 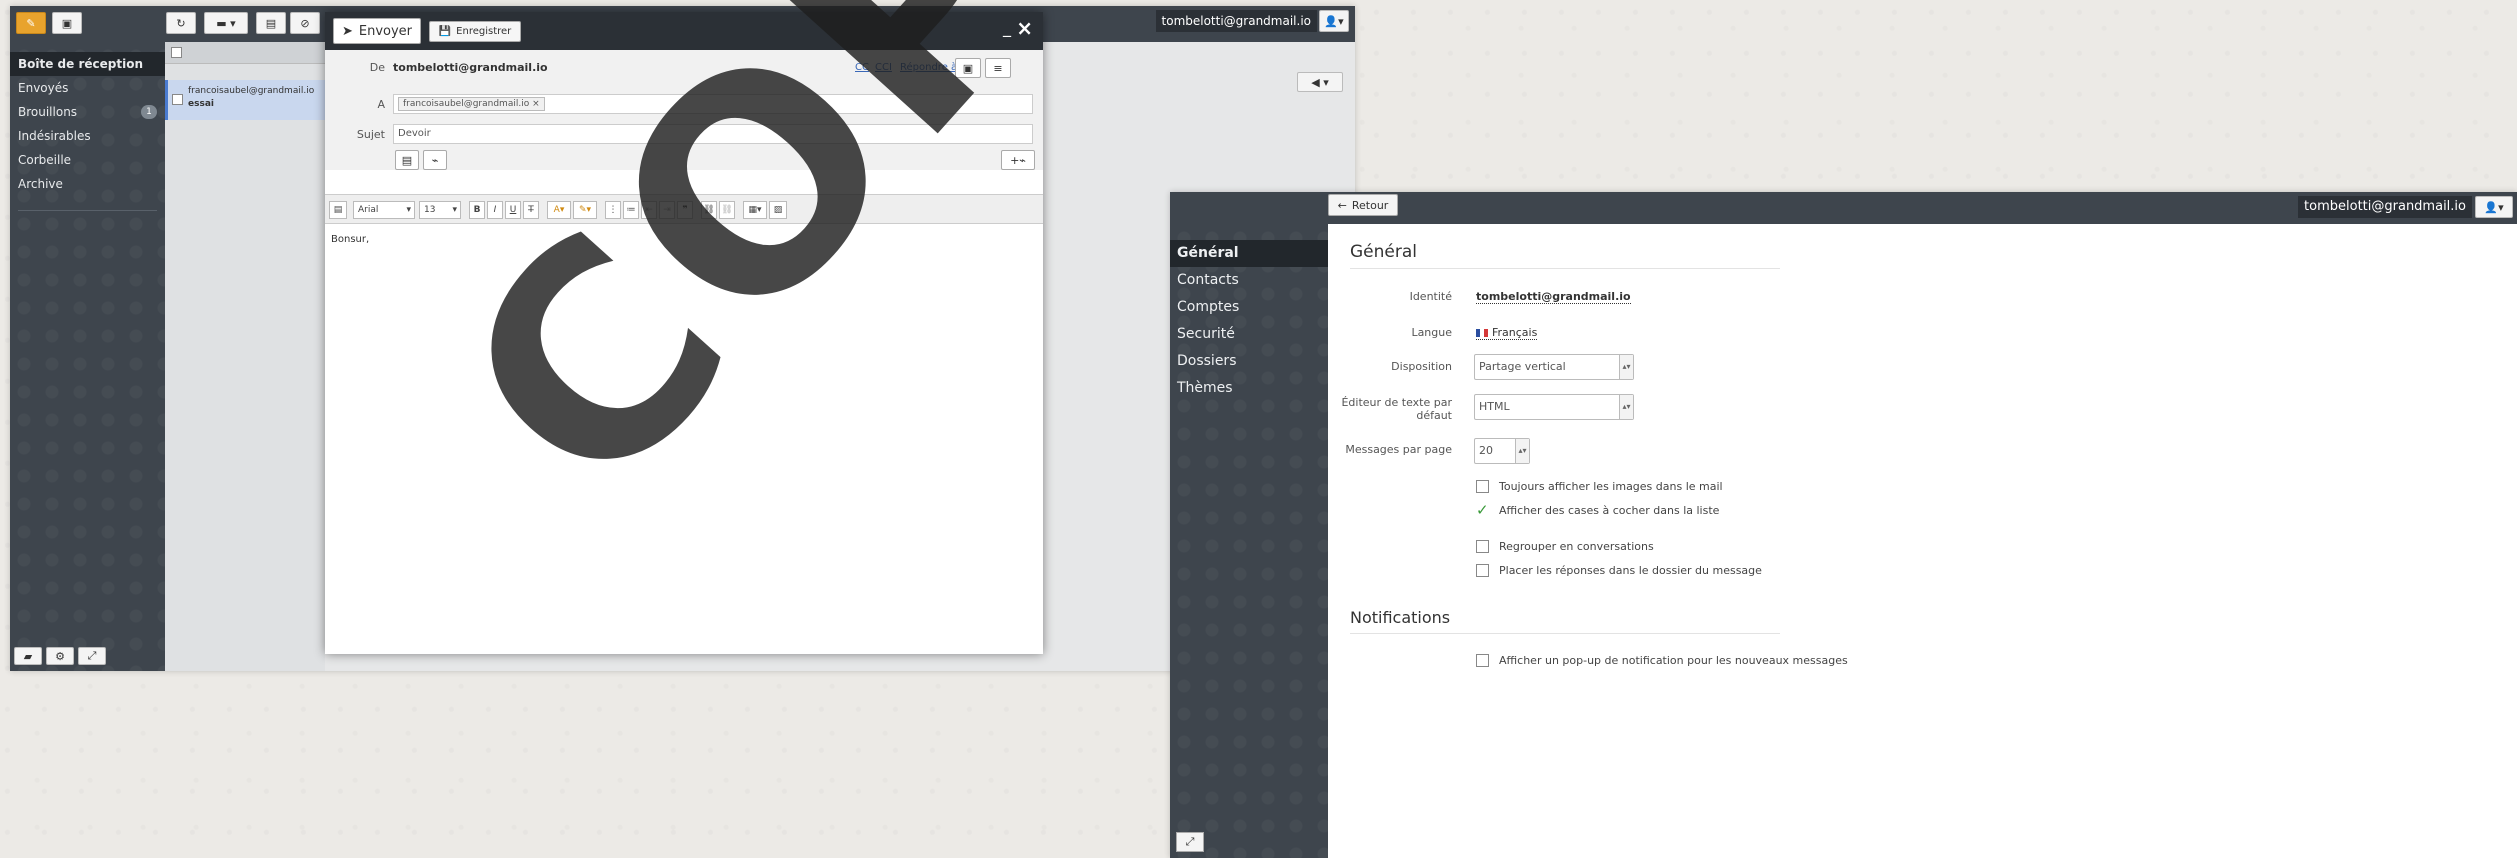 I want to click on refresh-button: ↻, so click(x=181, y=23).